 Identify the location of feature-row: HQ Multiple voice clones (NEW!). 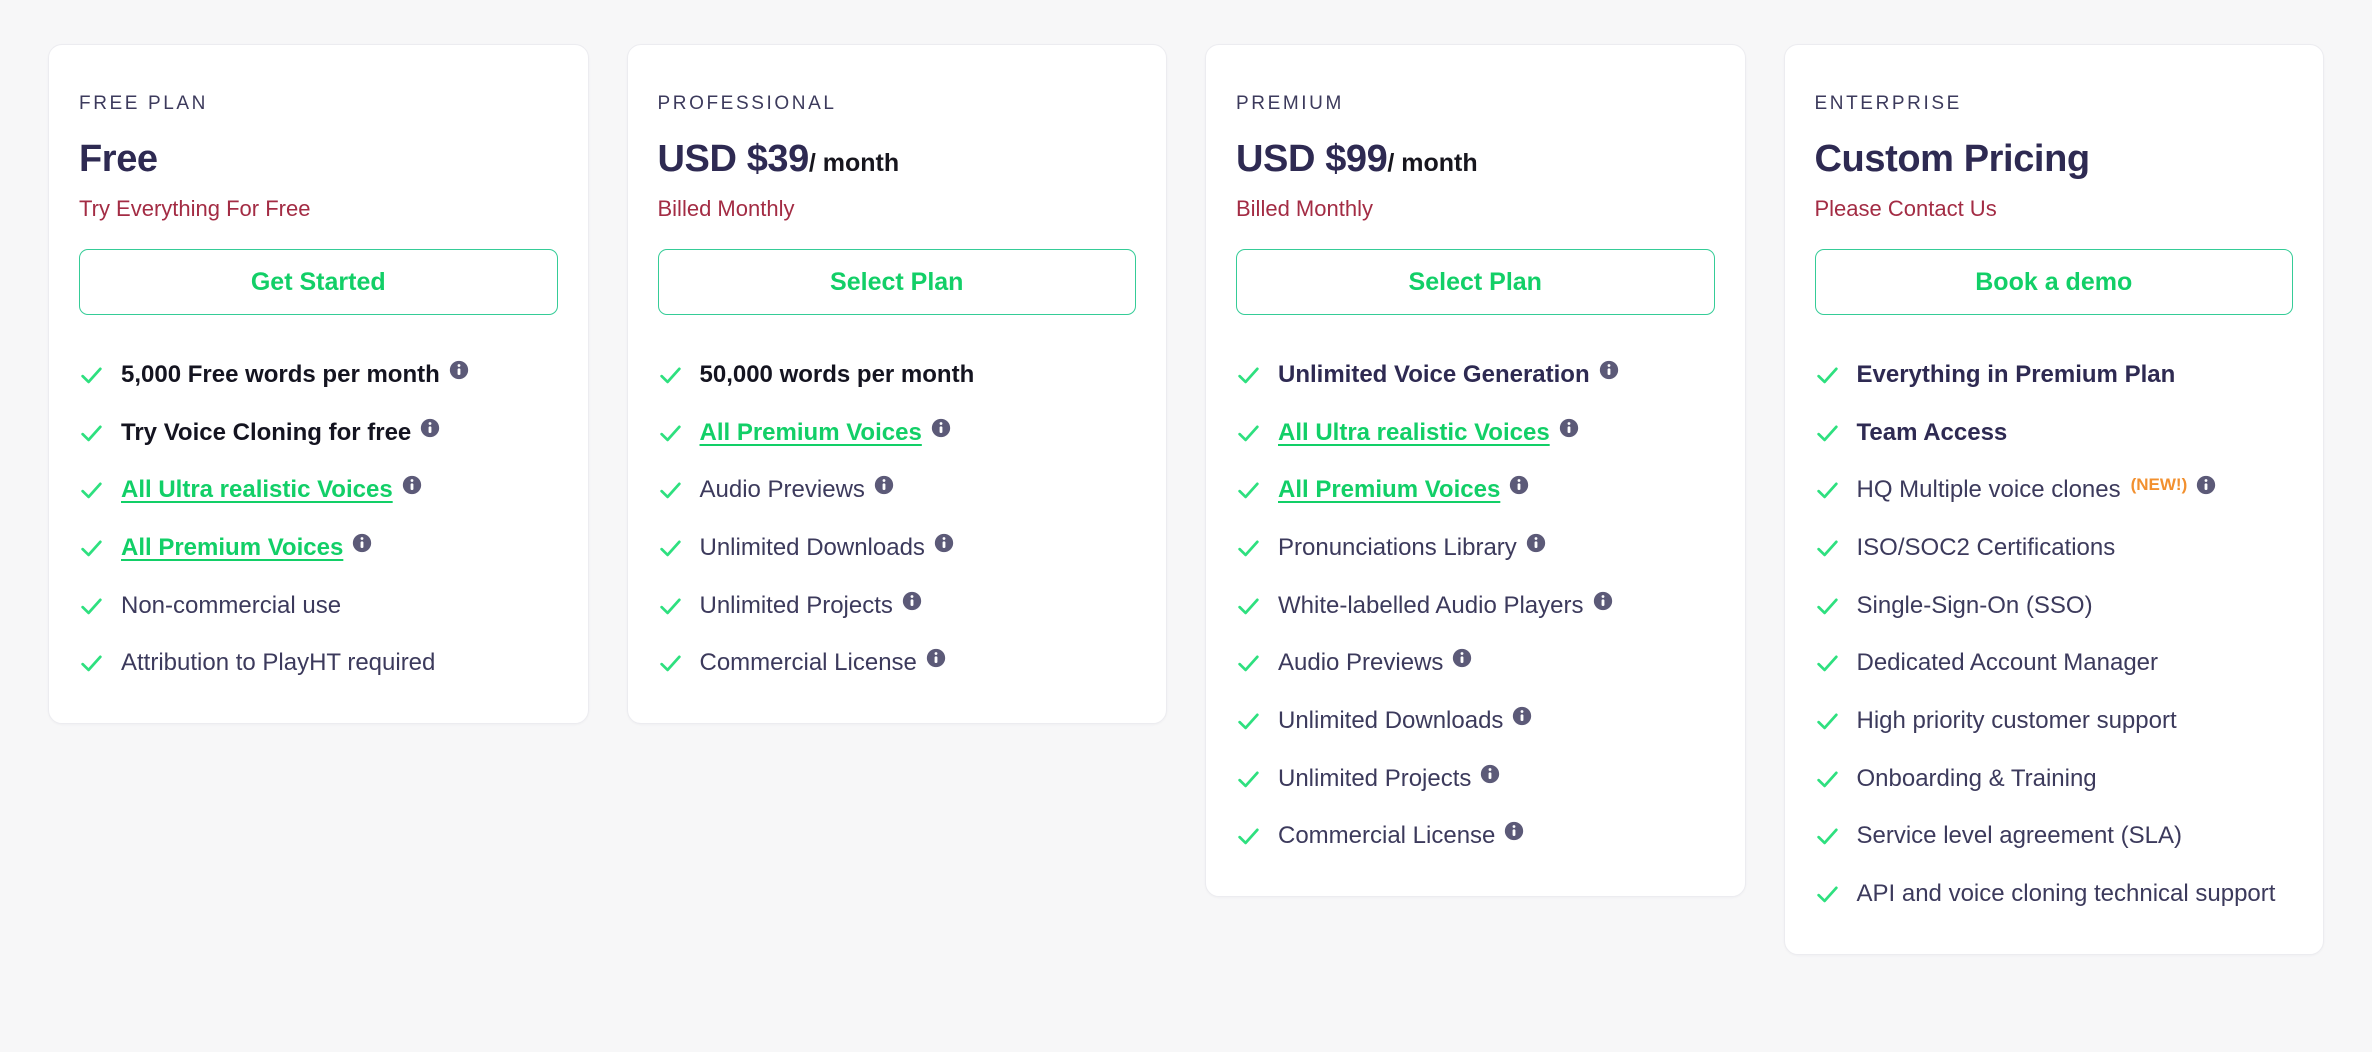
(2054, 490).